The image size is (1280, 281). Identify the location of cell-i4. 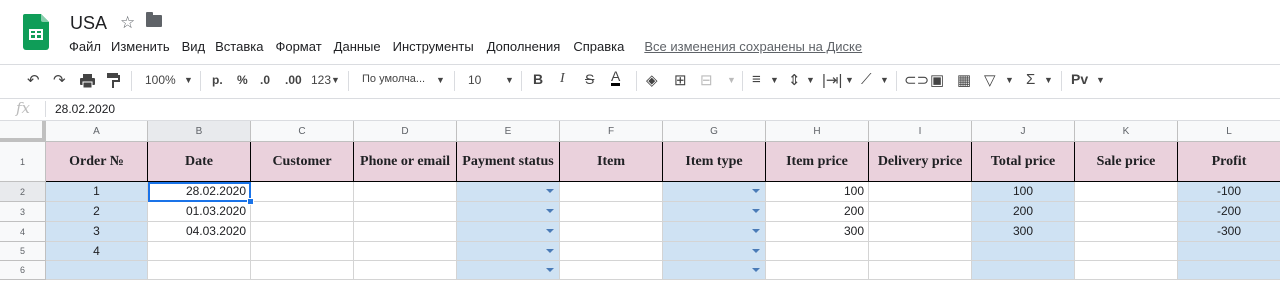
(920, 232).